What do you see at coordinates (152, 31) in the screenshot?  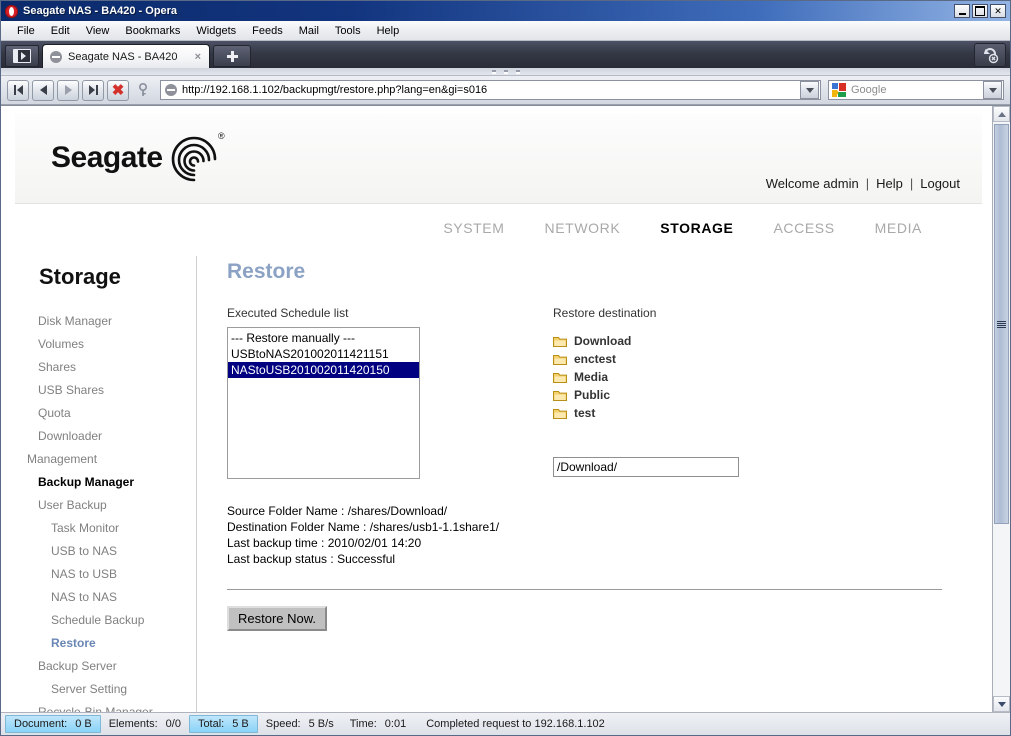 I see `menu-item-bookmarks: Bookmarks` at bounding box center [152, 31].